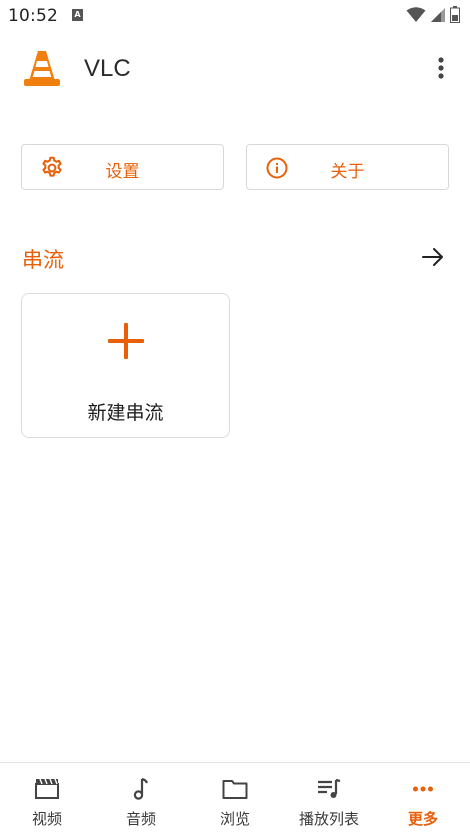 The image size is (470, 835). Describe the element at coordinates (235, 69) in the screenshot. I see `app-bar: VLC` at that location.